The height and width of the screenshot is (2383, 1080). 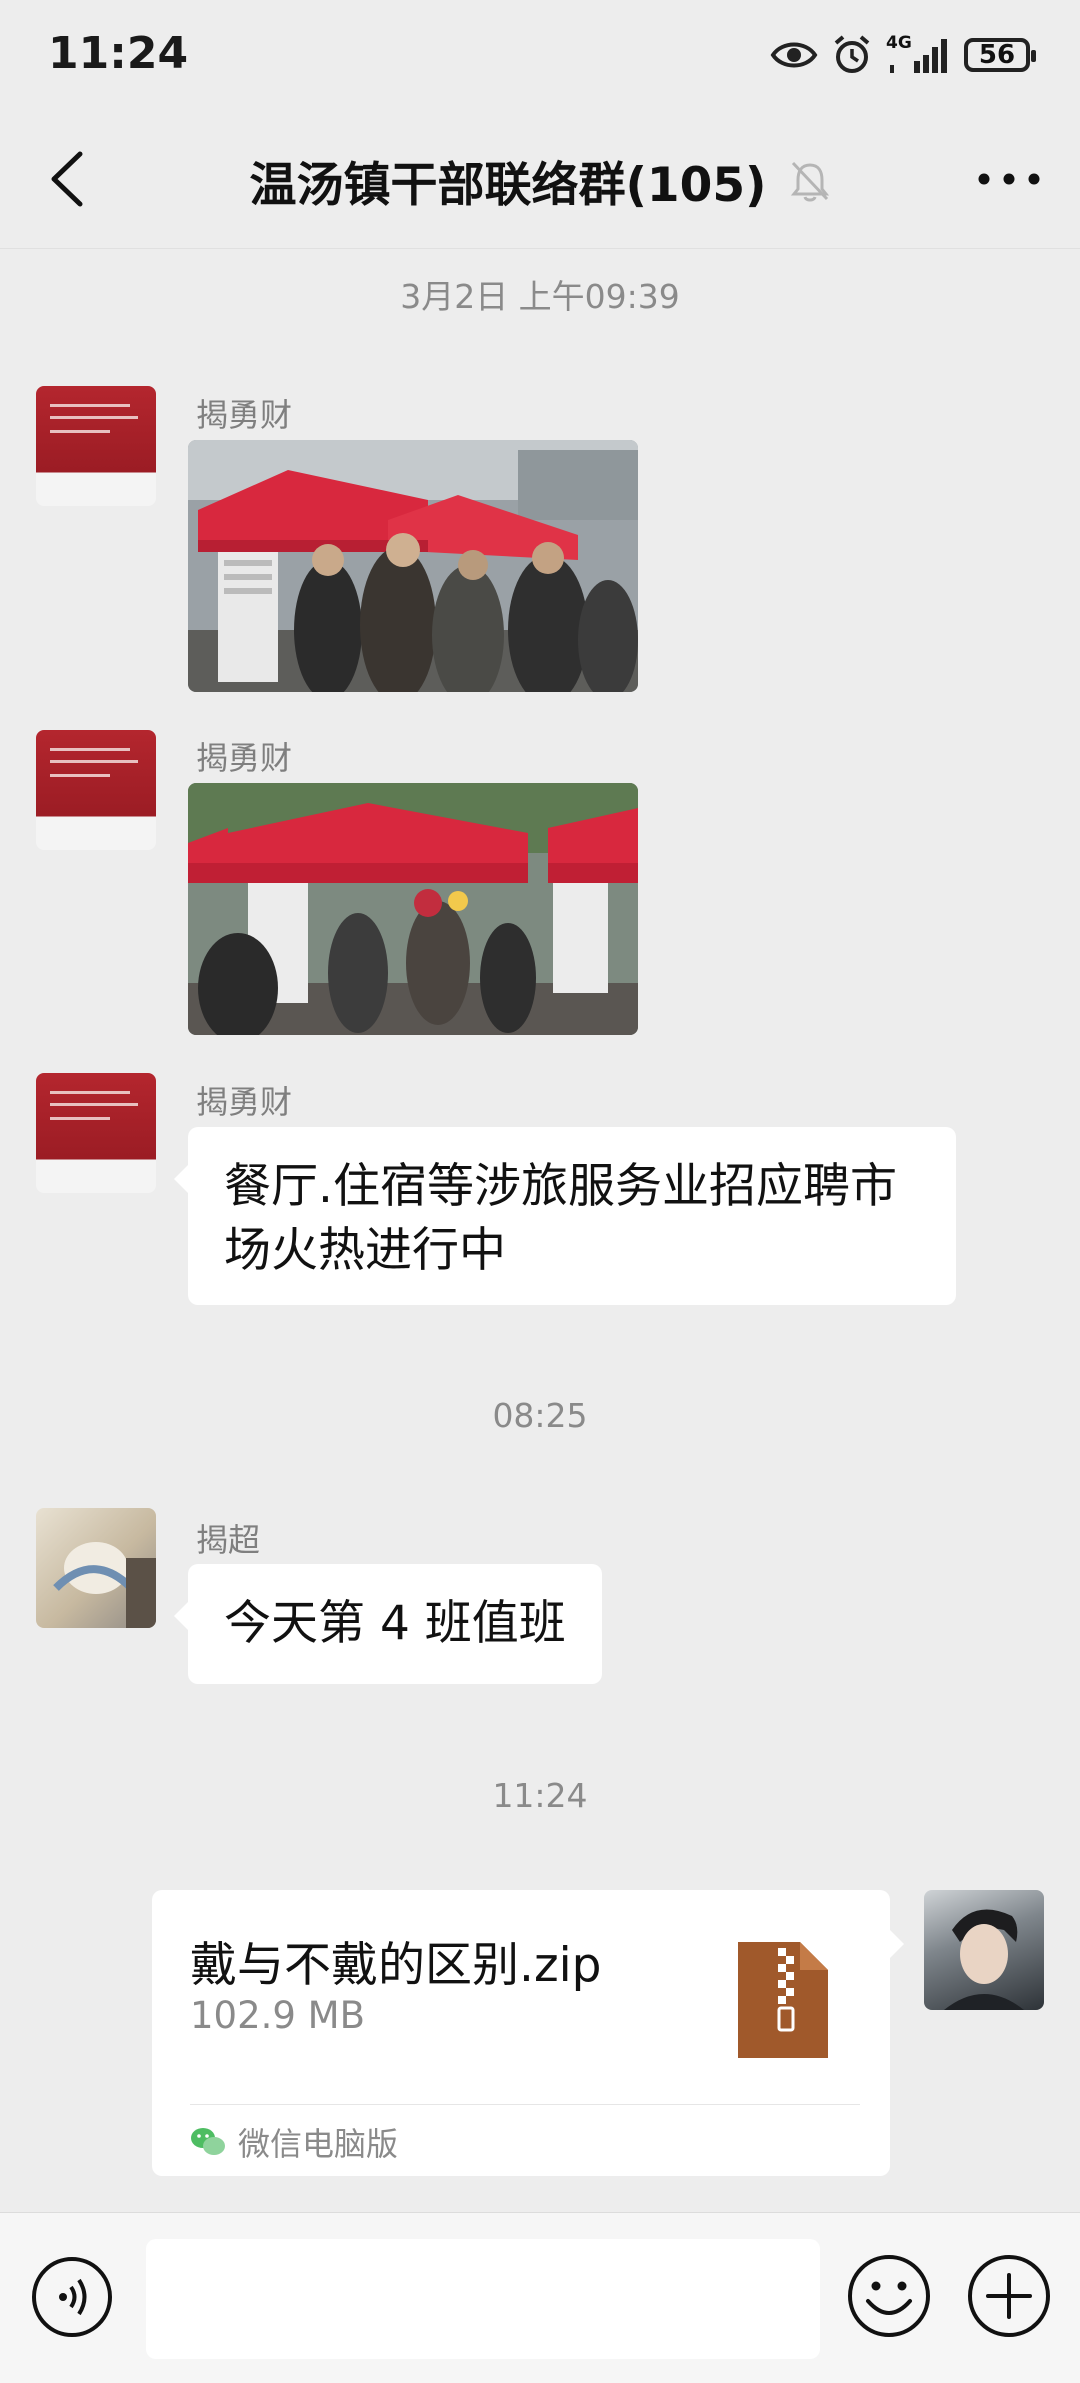 What do you see at coordinates (540, 1795) in the screenshot?
I see `timestamp: 11:24` at bounding box center [540, 1795].